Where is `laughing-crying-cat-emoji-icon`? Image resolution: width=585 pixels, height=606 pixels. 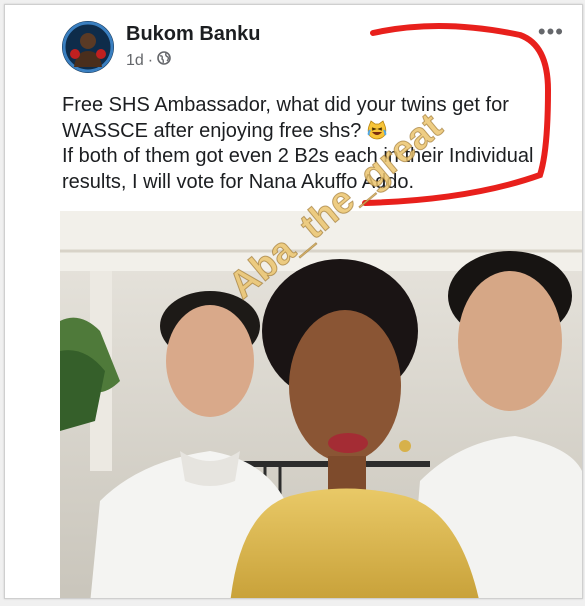 laughing-crying-cat-emoji-icon is located at coordinates (377, 129).